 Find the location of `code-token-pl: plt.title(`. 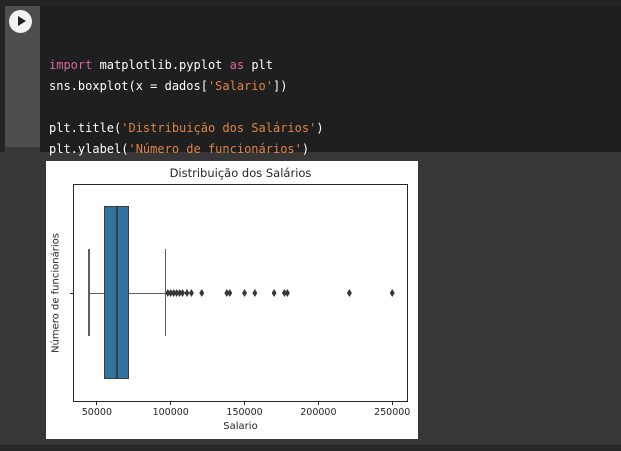

code-token-pl: plt.title( is located at coordinates (85, 128).